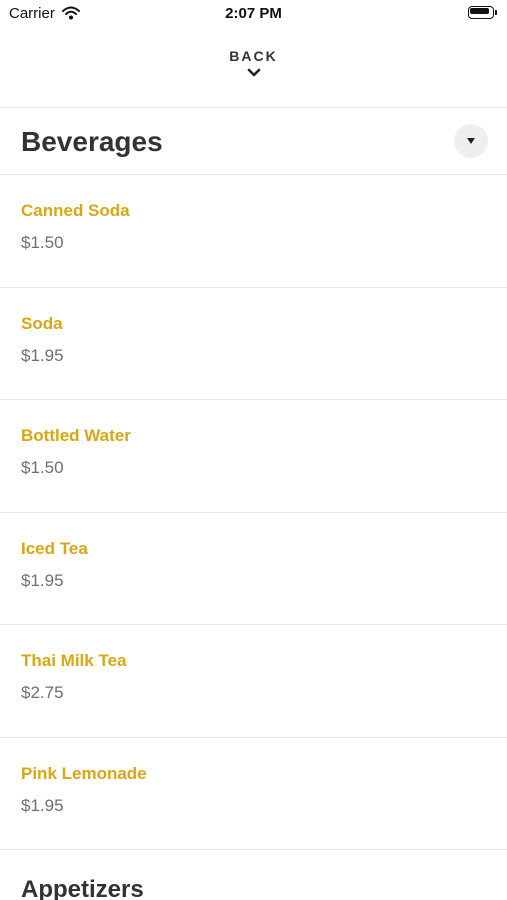  I want to click on collapse-category-button, so click(471, 141).